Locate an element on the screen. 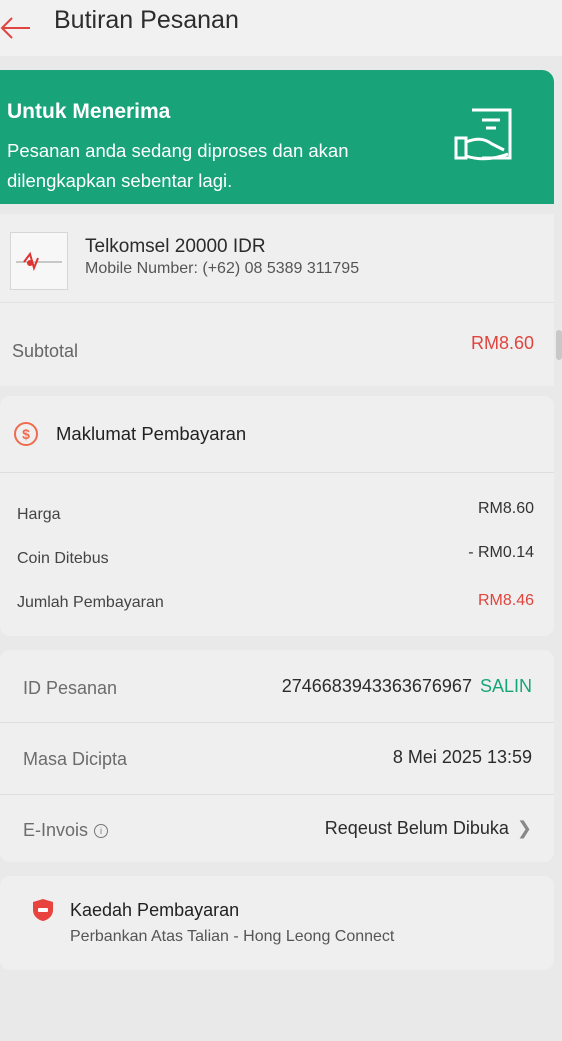 The height and width of the screenshot is (1041, 562). copy-button: SALIN is located at coordinates (506, 686).